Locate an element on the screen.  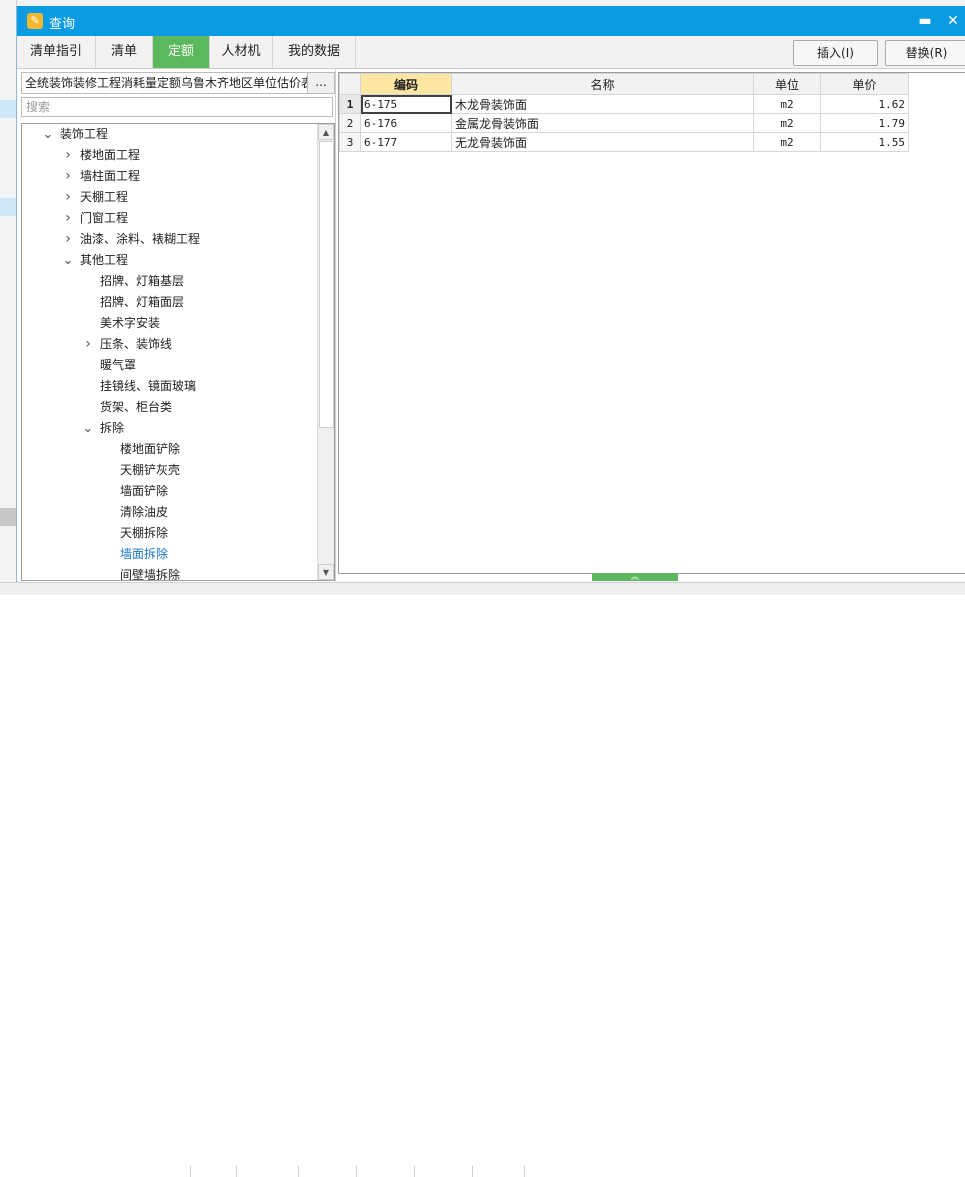
tree-item: 招牌、灯箱面层 is located at coordinates (169, 302).